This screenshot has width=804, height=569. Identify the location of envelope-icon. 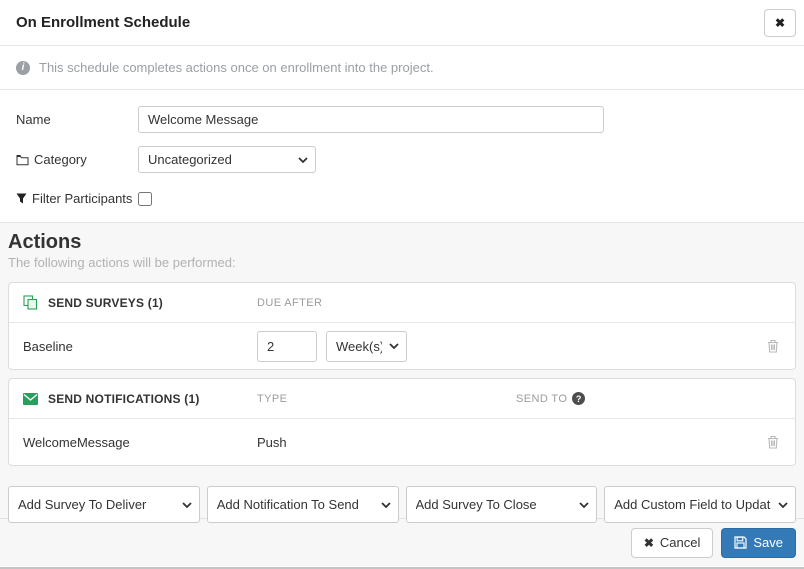
(30, 398).